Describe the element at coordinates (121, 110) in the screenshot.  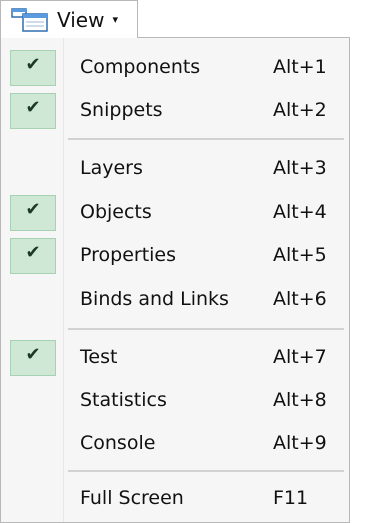
I see `menu-item-label: Snippets` at that location.